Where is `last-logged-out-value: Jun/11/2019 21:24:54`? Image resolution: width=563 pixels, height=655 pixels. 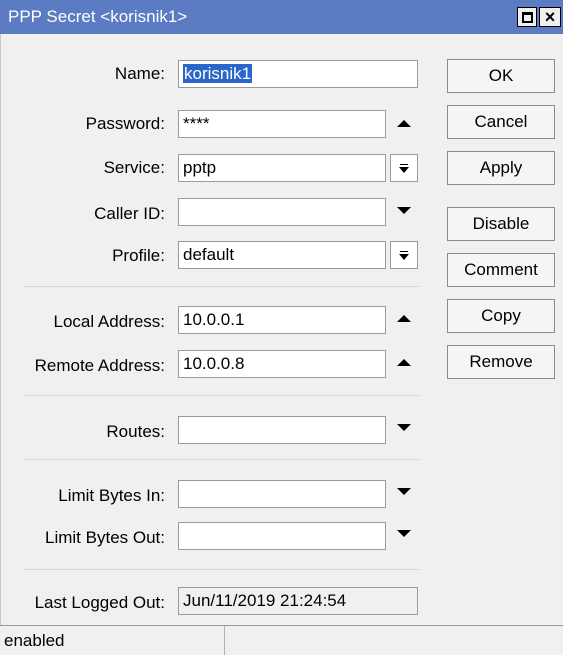
last-logged-out-value: Jun/11/2019 21:24:54 is located at coordinates (298, 601).